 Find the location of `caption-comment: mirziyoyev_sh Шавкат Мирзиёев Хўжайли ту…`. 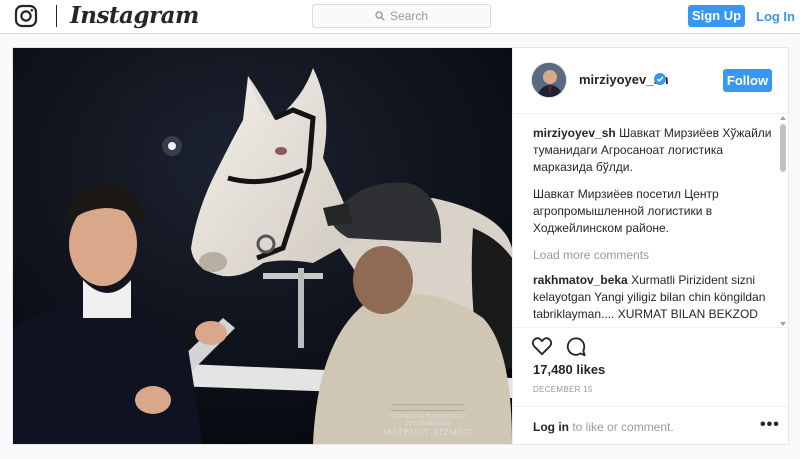

caption-comment: mirziyoyev_sh Шавкат Мирзиёев Хўжайли ту… is located at coordinates (653, 150).